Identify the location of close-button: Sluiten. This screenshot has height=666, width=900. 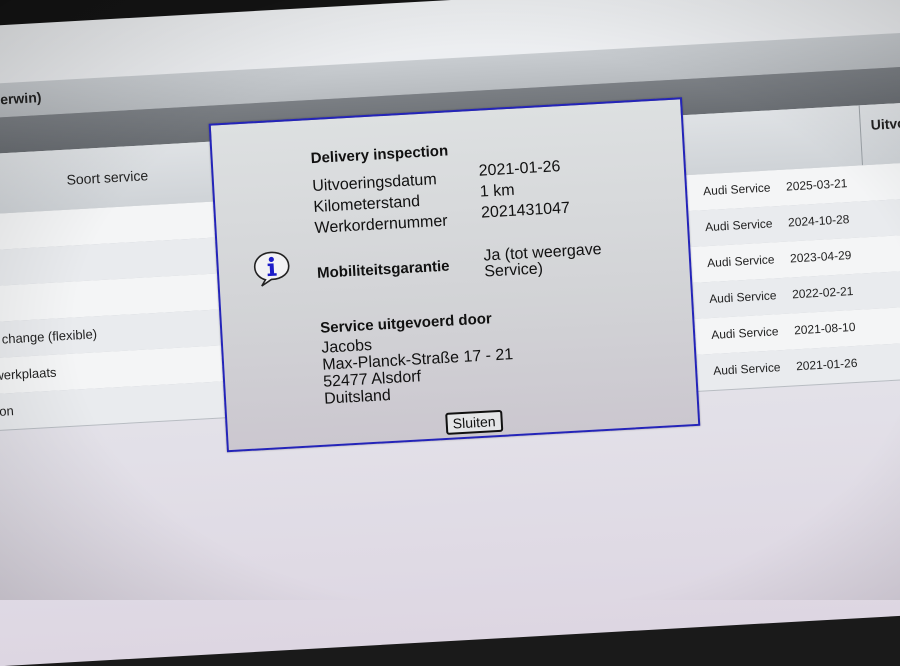
(474, 422).